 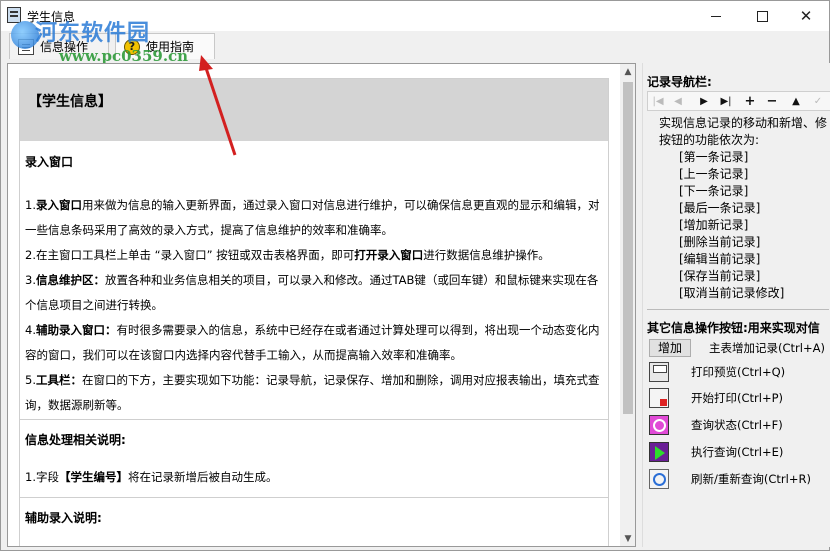 What do you see at coordinates (714, 157) in the screenshot?
I see `list-item: [第一条记录]` at bounding box center [714, 157].